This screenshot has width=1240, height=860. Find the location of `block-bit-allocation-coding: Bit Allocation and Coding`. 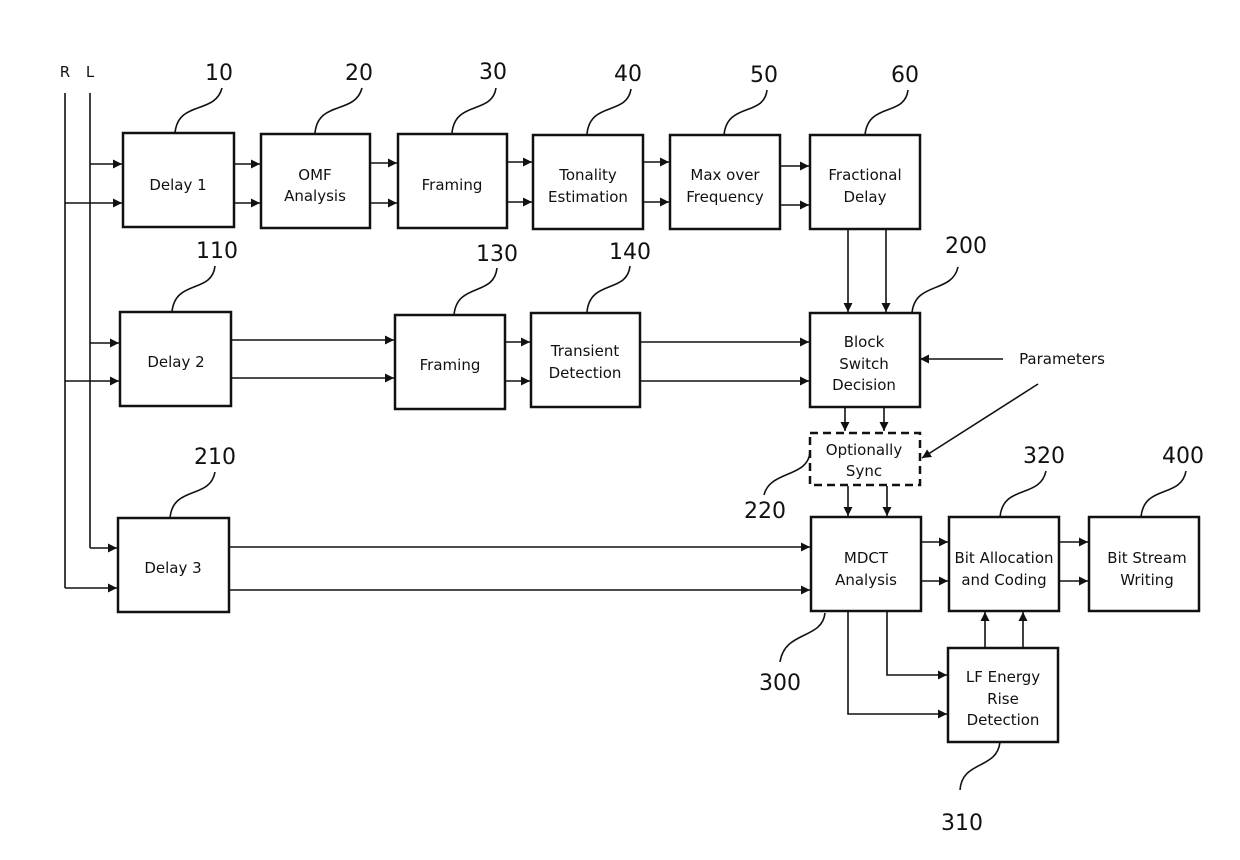

block-bit-allocation-coding: Bit Allocation and Coding is located at coordinates (1004, 564).